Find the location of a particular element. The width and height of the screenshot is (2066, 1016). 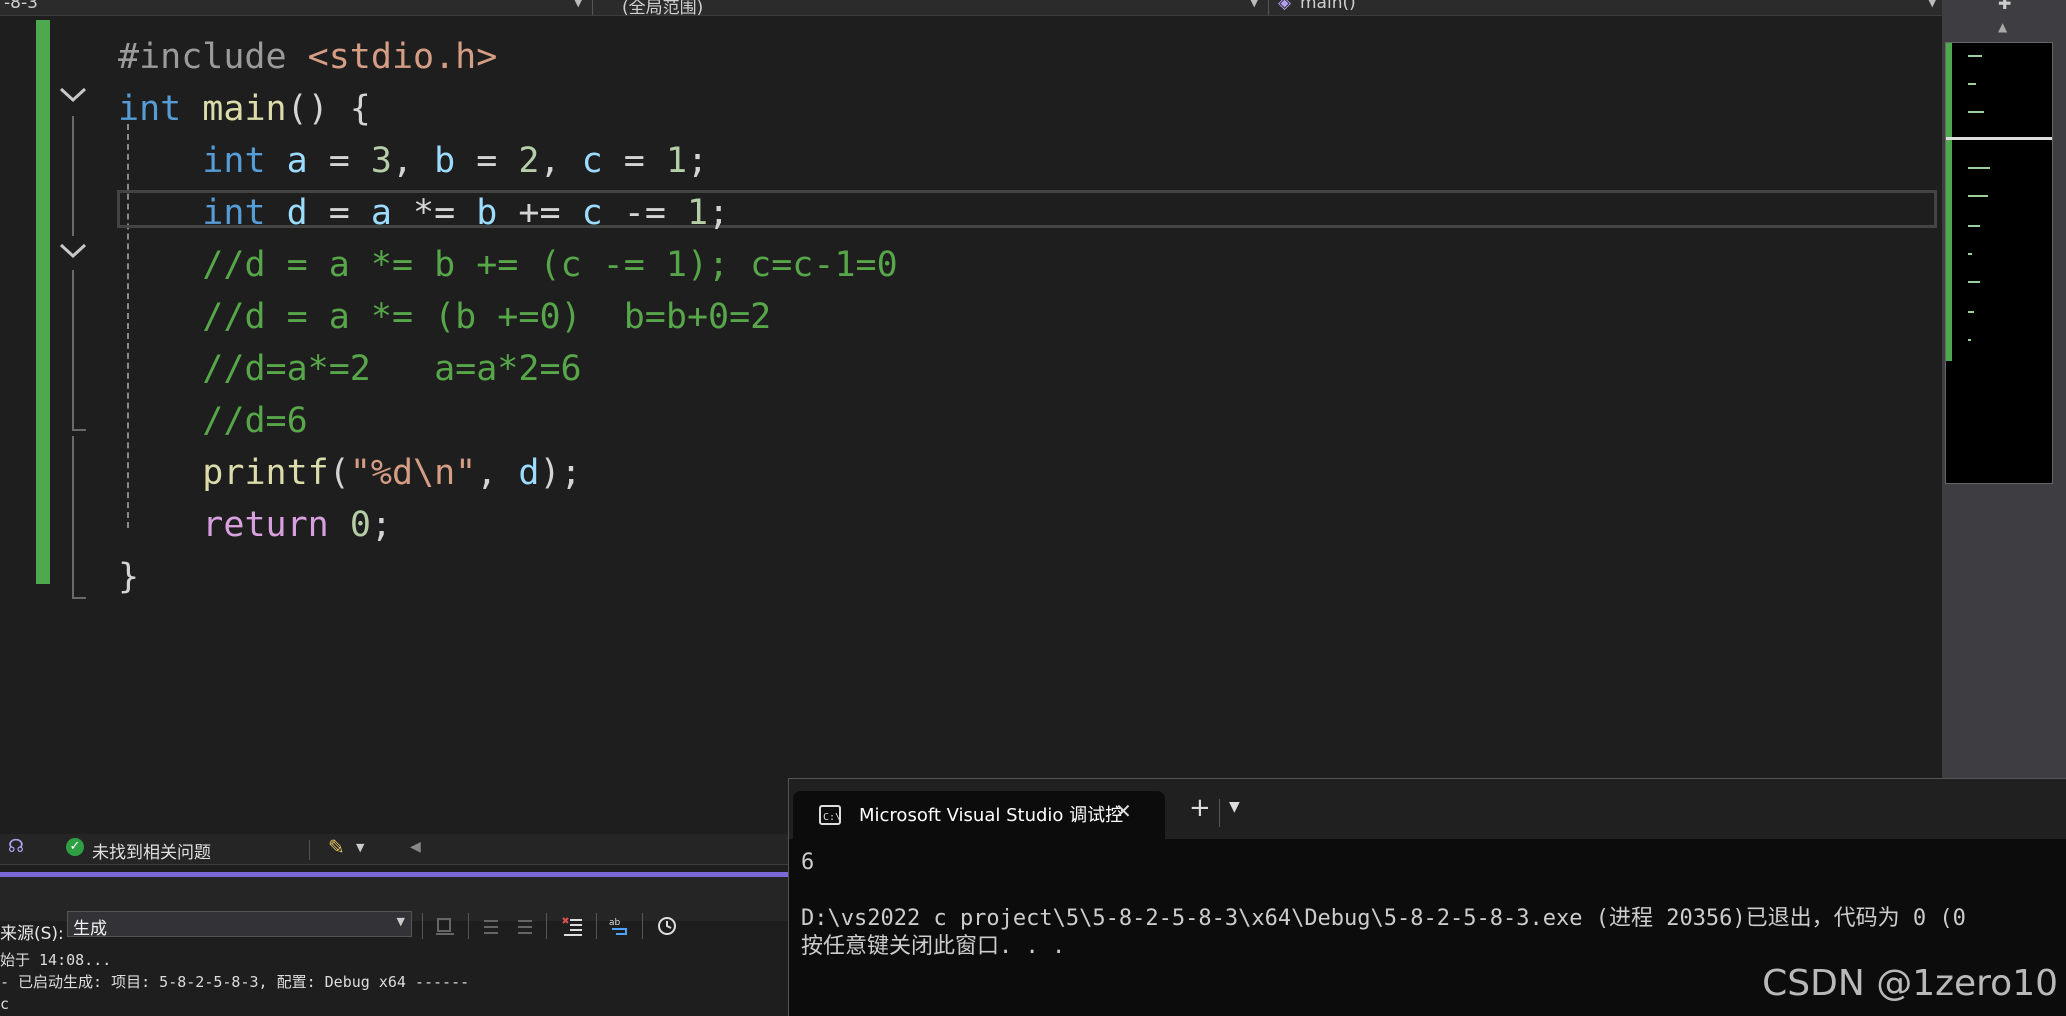

console-tab: C:\ Microsoft Visual Studio 调试控 ✕ is located at coordinates (979, 815).